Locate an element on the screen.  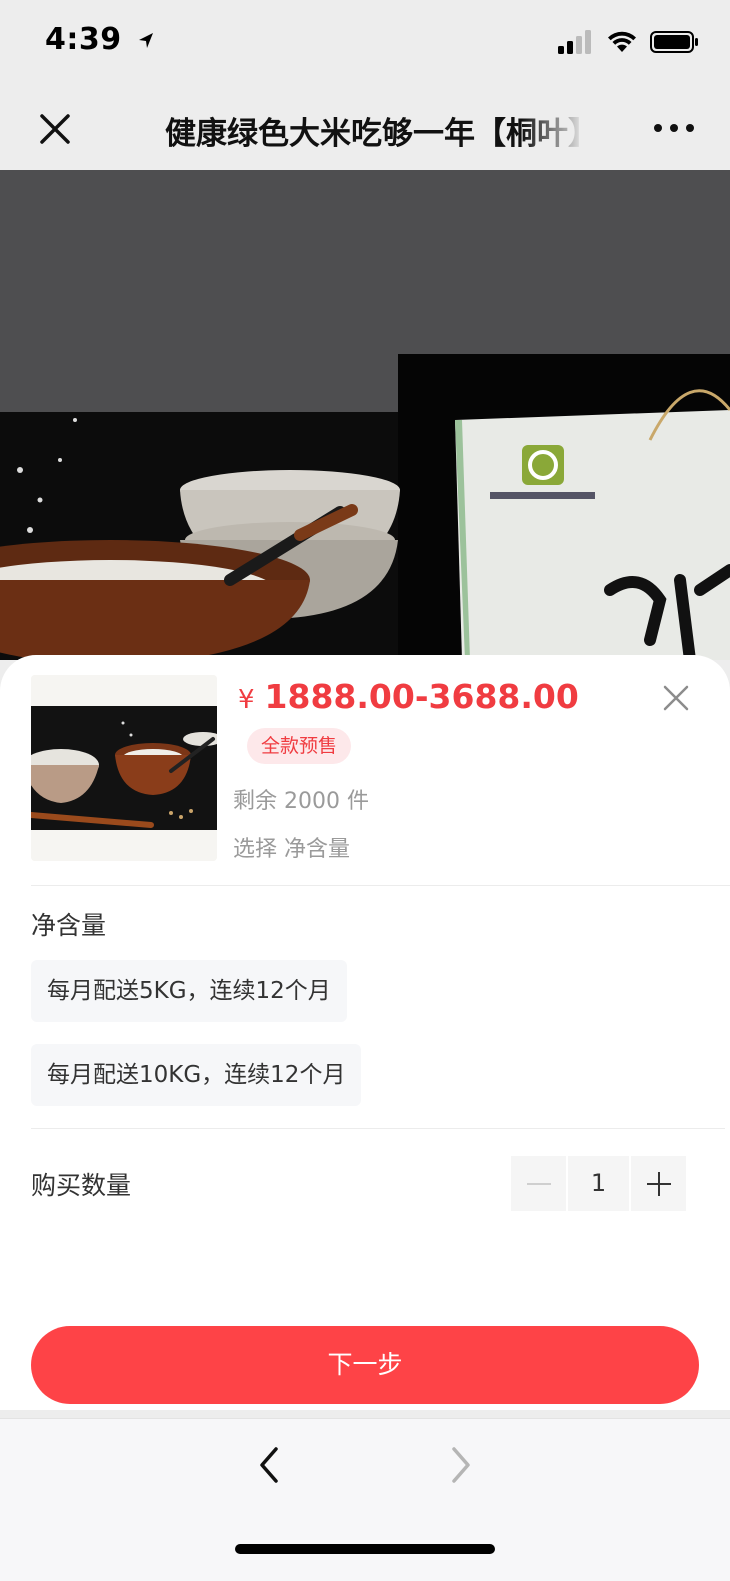
more-icon is located at coordinates (674, 128).